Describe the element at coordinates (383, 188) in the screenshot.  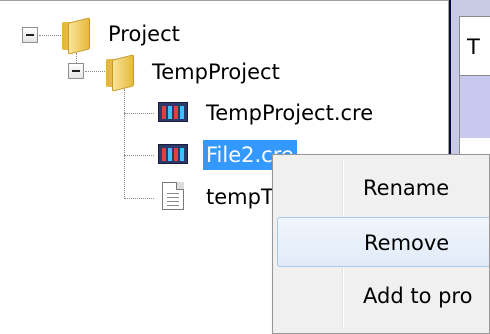
I see `menu-item-rename: Rename` at that location.